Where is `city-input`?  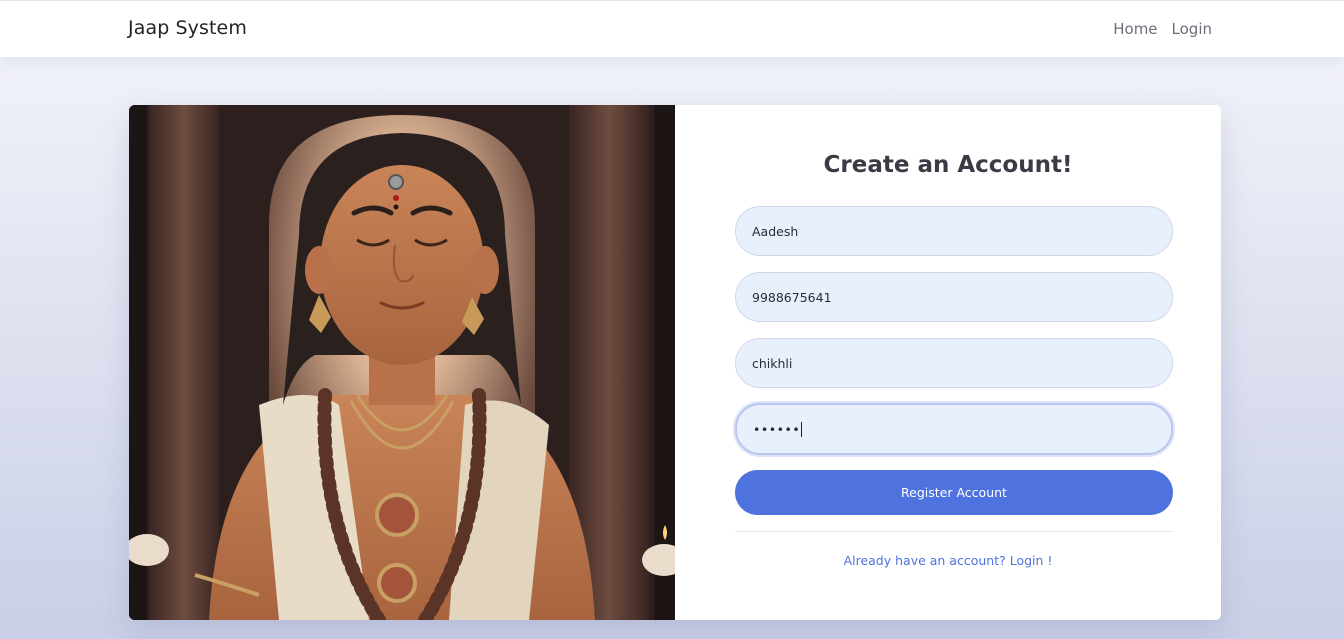 city-input is located at coordinates (954, 363).